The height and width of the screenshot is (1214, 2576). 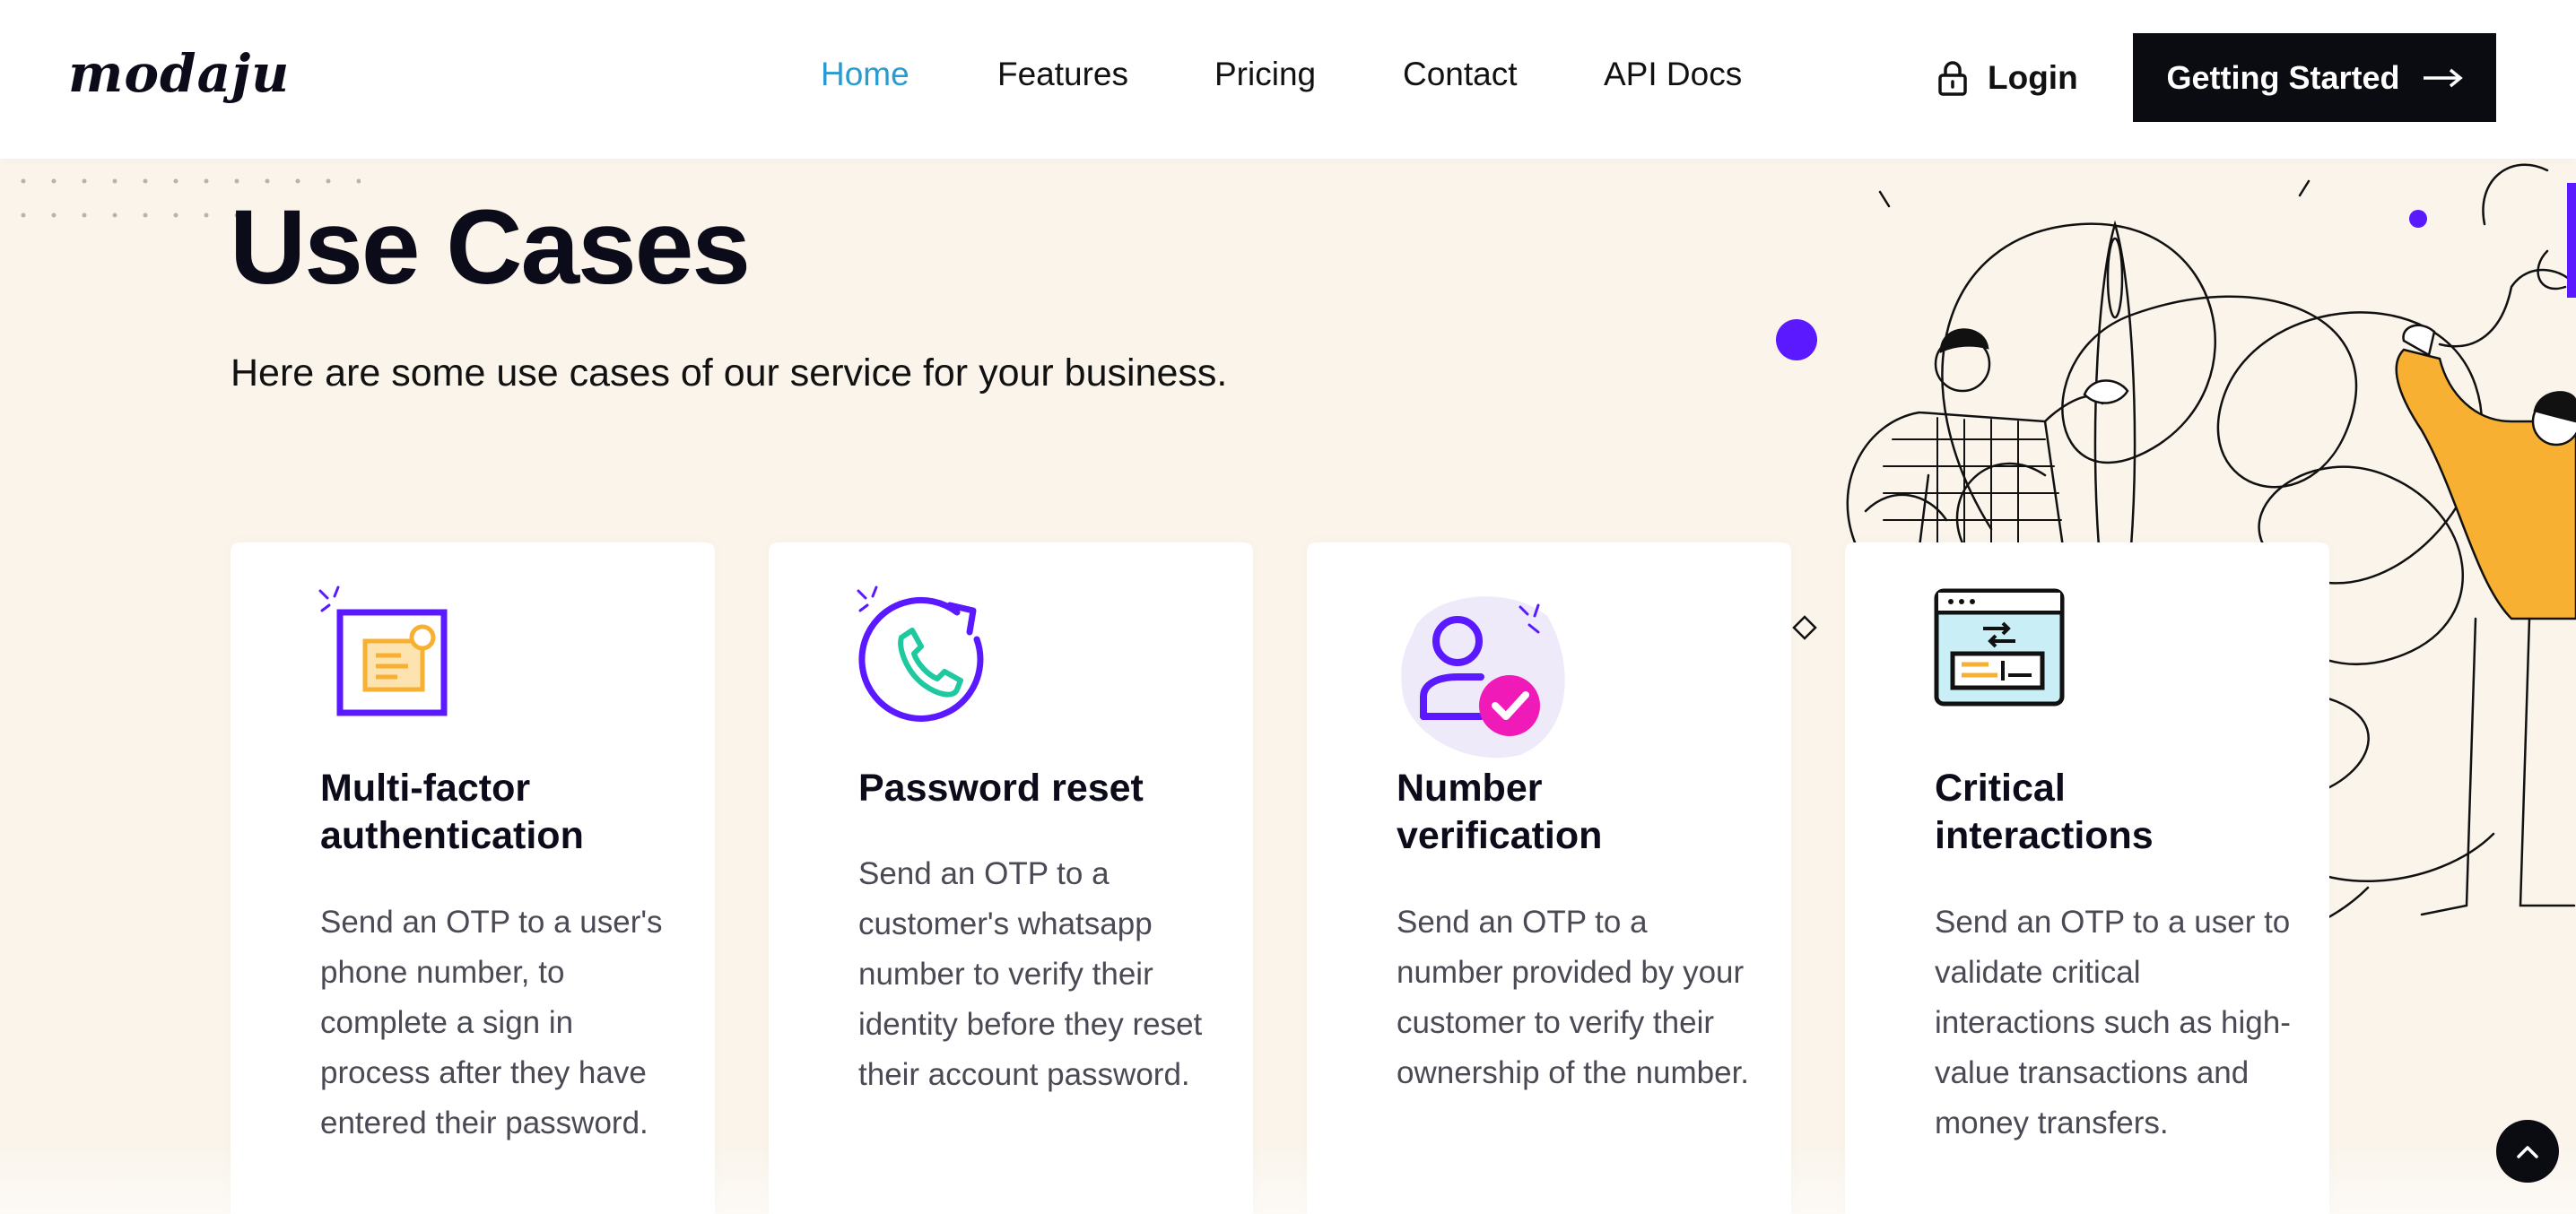 What do you see at coordinates (920, 653) in the screenshot?
I see `phone-refresh-icon` at bounding box center [920, 653].